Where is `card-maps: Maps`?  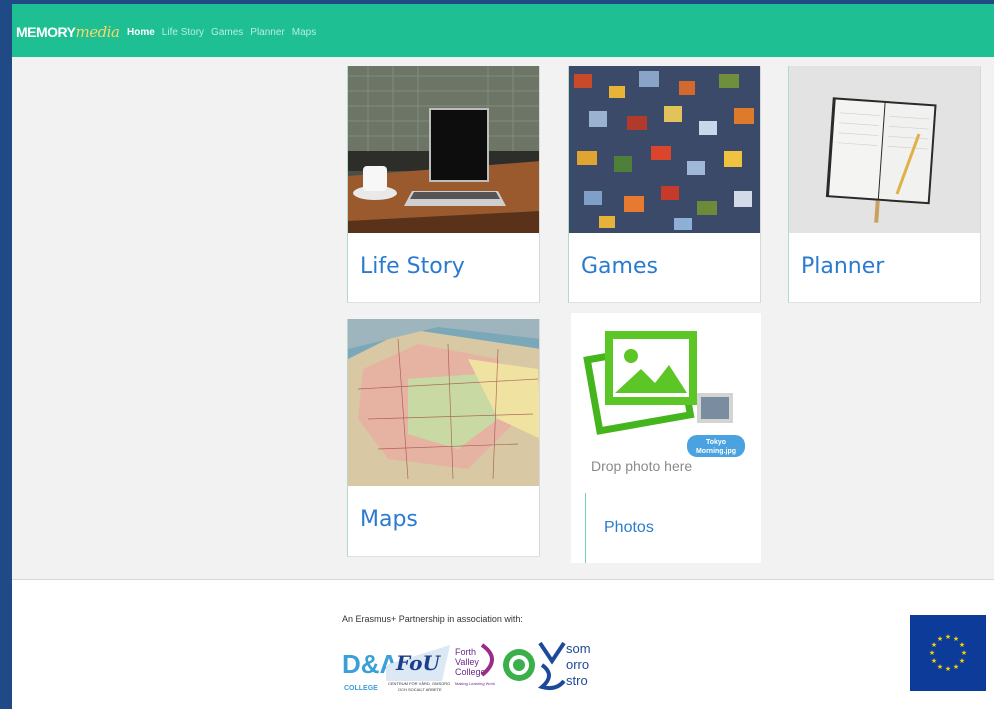
card-maps: Maps is located at coordinates (443, 438).